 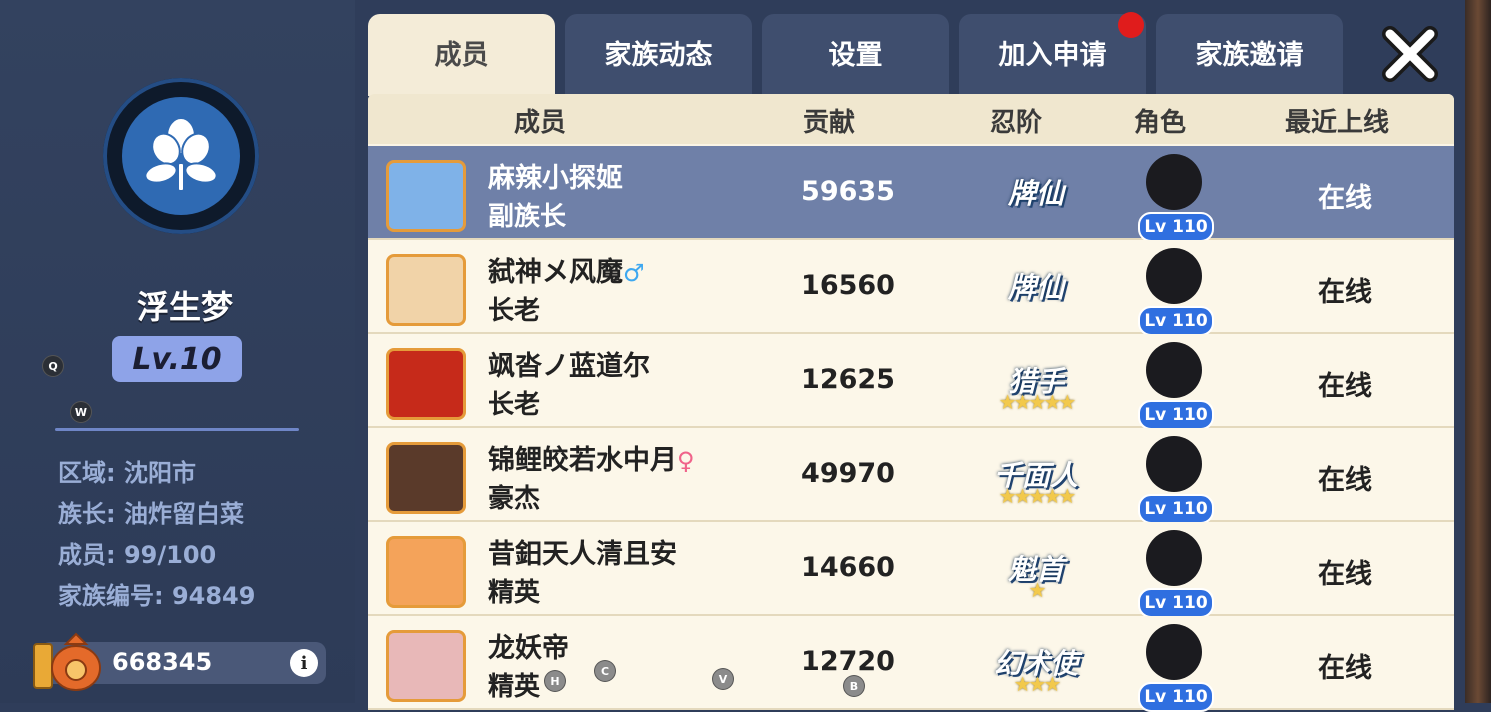 I want to click on hotkey-h: H, so click(x=555, y=681).